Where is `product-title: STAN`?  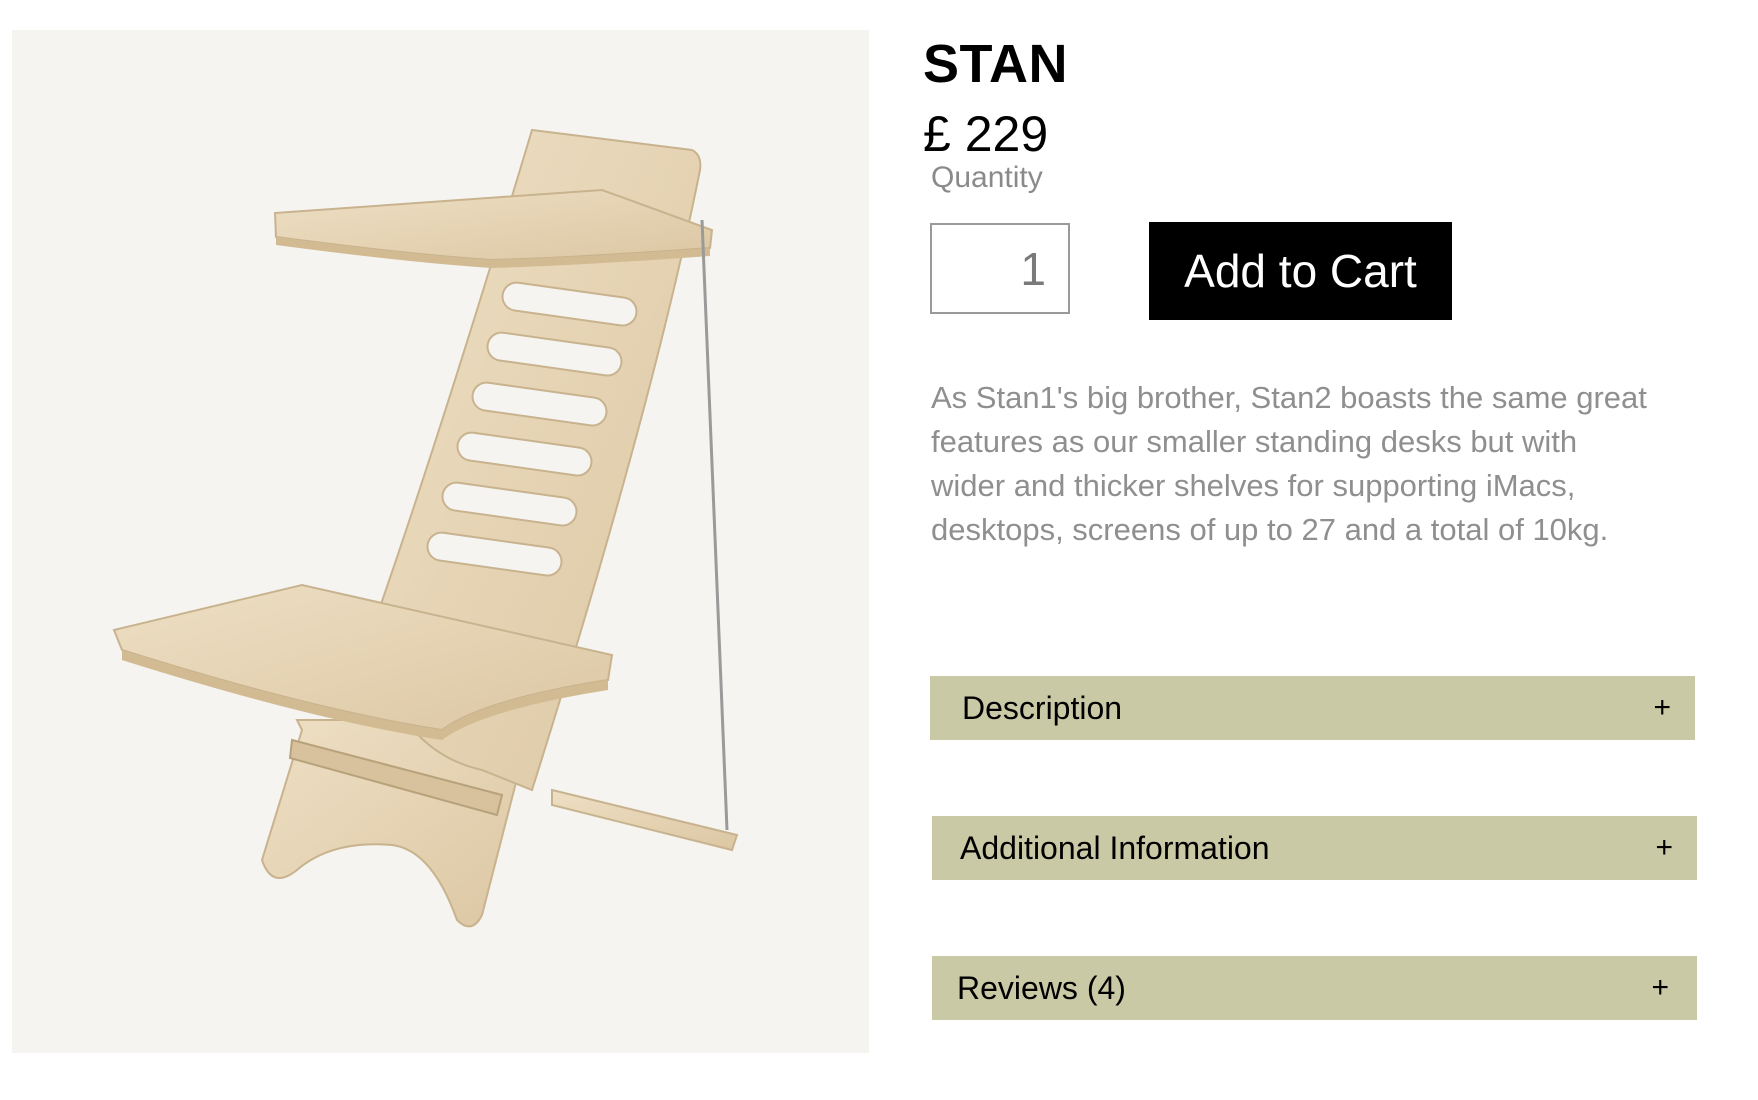 product-title: STAN is located at coordinates (995, 64).